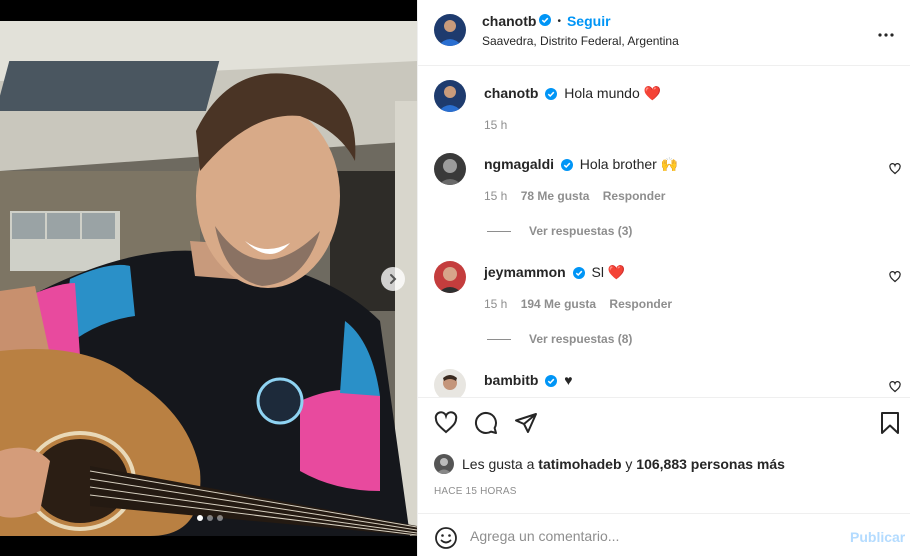  What do you see at coordinates (602, 93) in the screenshot?
I see `caption-text: Hola mundo` at bounding box center [602, 93].